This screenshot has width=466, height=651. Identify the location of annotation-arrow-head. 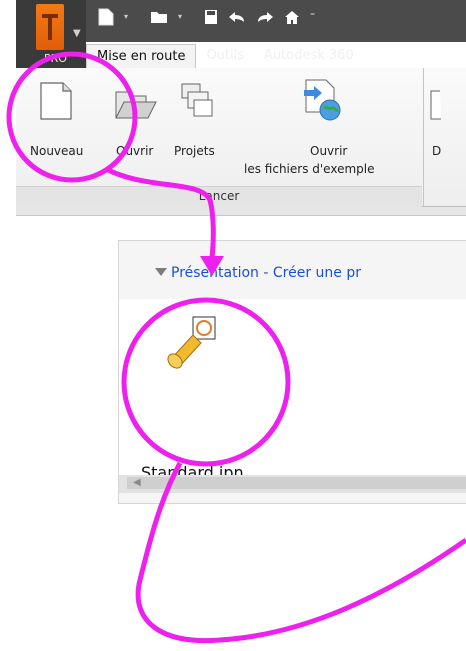
(212, 266).